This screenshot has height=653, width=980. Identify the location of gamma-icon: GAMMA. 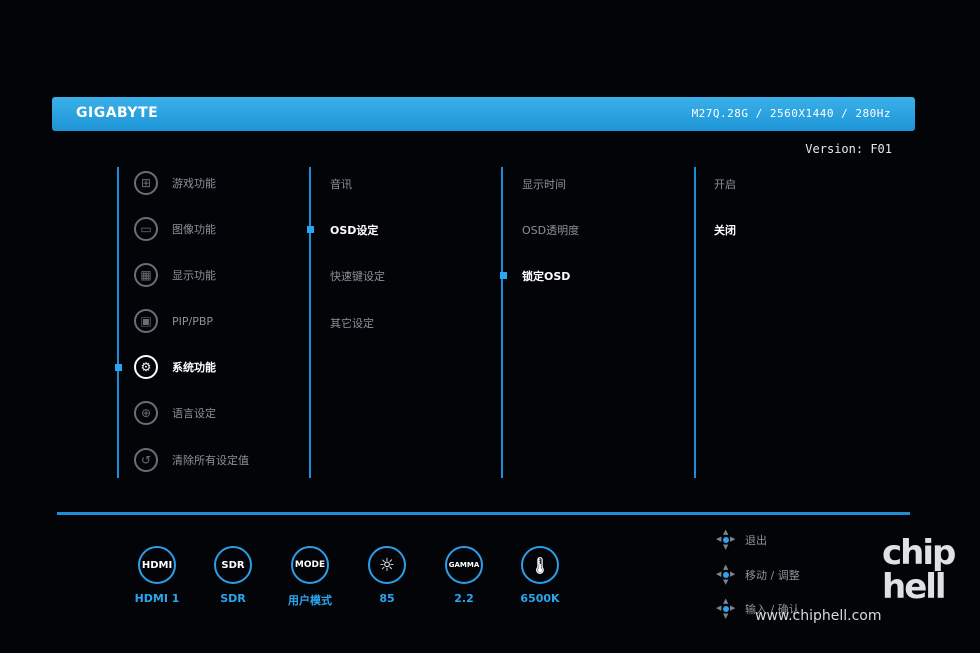
(464, 565).